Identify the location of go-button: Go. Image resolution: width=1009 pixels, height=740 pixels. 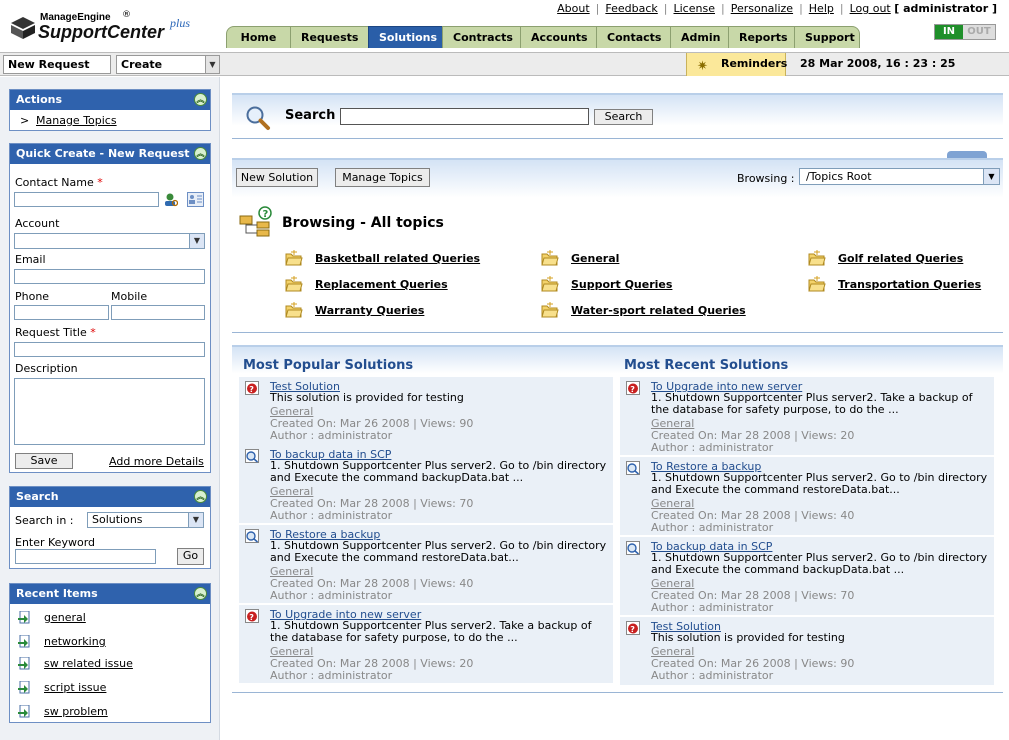
(190, 556).